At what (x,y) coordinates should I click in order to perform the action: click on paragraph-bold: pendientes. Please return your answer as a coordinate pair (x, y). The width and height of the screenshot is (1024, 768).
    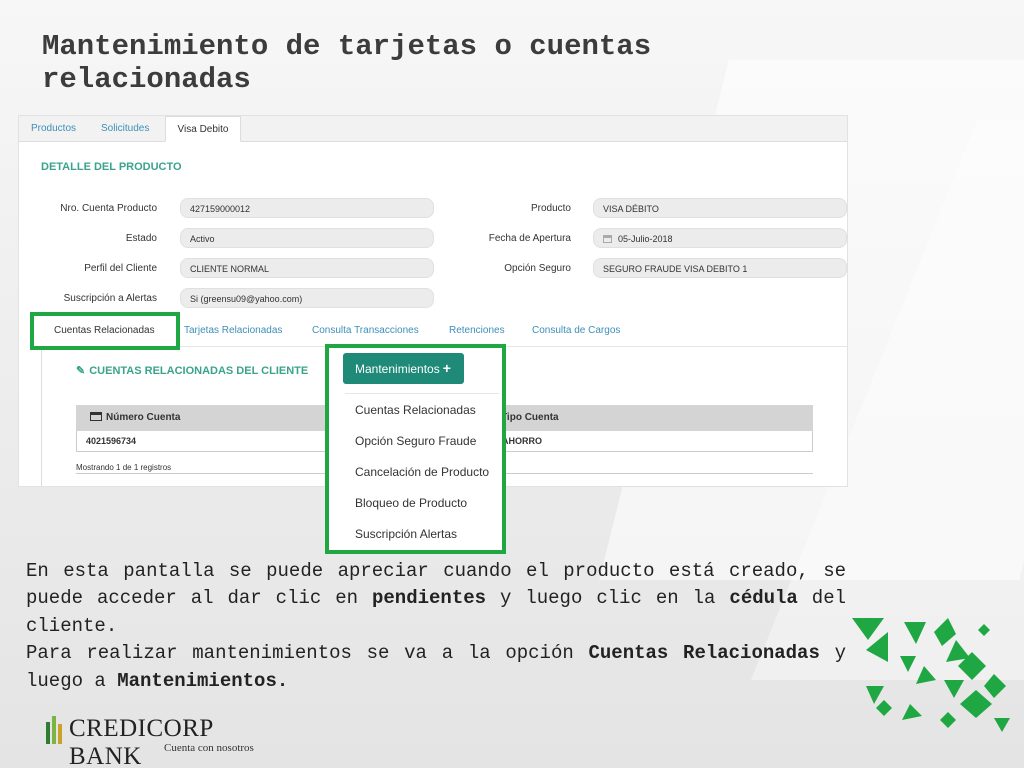
    Looking at the image, I should click on (429, 598).